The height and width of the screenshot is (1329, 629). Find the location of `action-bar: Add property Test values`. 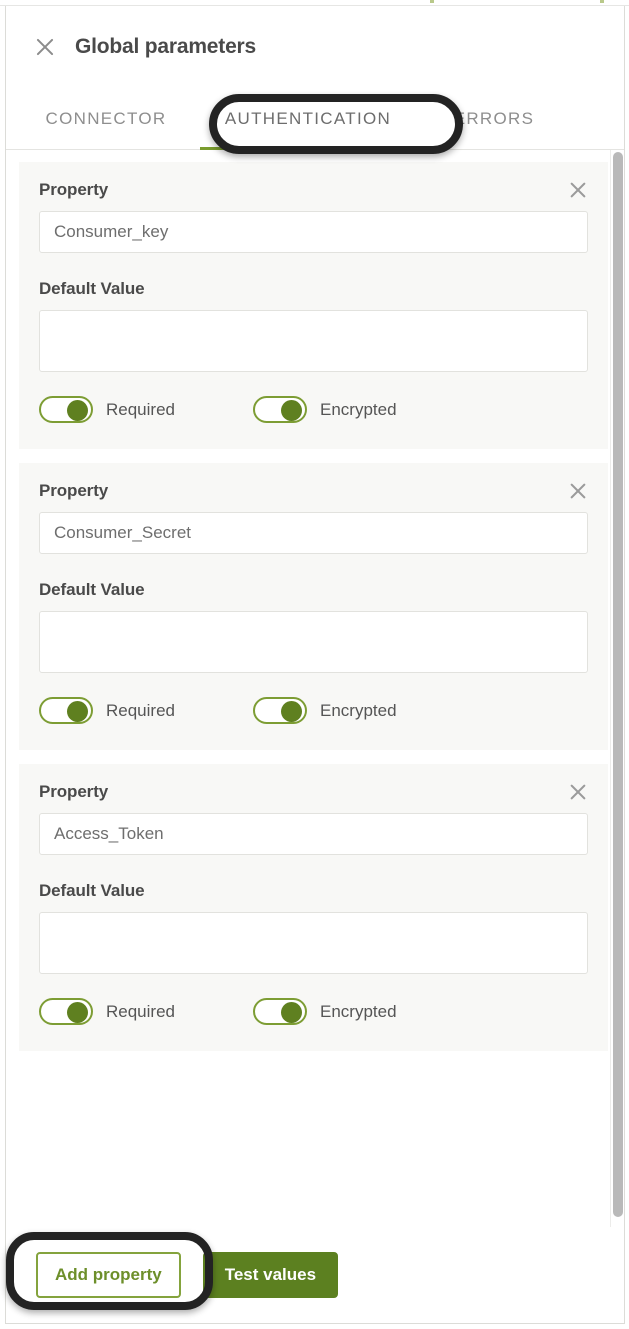

action-bar: Add property Test values is located at coordinates (315, 1275).